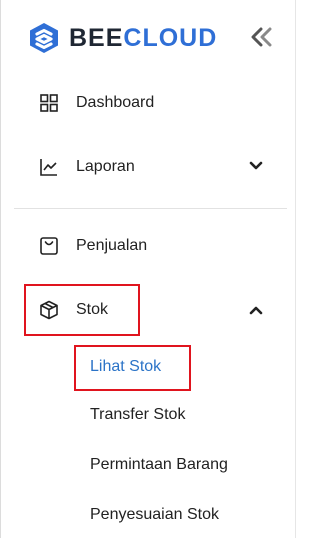 The height and width of the screenshot is (538, 320). Describe the element at coordinates (49, 167) in the screenshot. I see `line-chart-icon` at that location.